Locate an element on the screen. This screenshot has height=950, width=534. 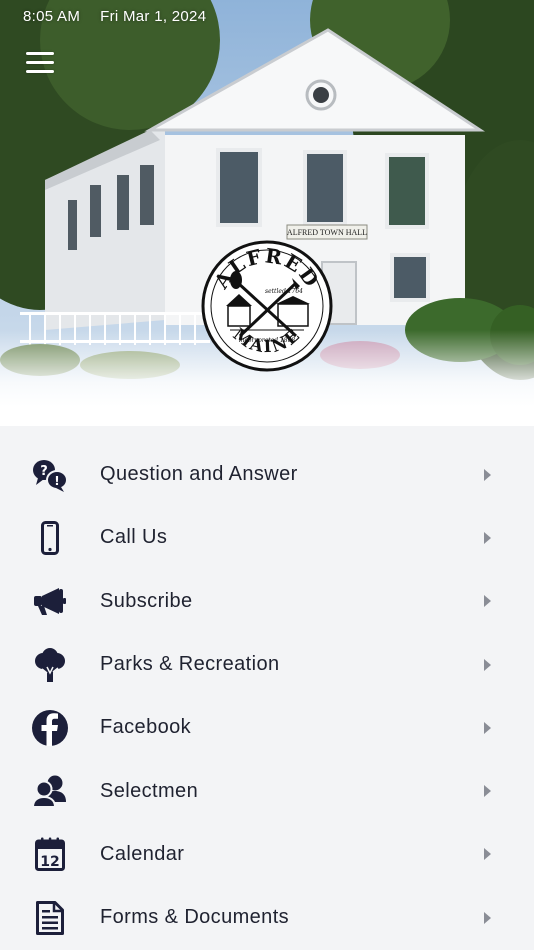
calendar-icon: 12 is located at coordinates (50, 854).